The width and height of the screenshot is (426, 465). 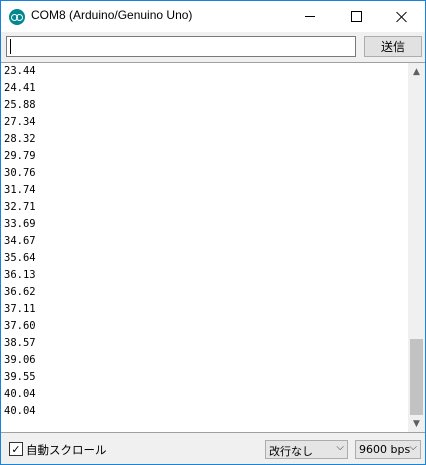 I want to click on window-title: COM8 (Arduino/Genuino Uno), so click(x=112, y=15).